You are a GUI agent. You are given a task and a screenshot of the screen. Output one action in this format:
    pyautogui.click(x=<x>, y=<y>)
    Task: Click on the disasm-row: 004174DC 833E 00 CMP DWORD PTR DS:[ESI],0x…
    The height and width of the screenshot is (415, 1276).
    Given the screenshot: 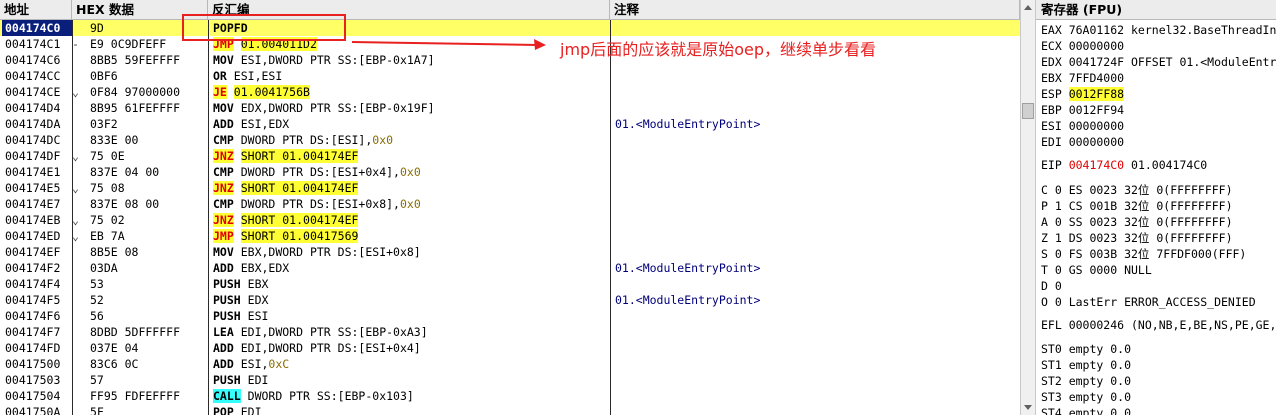 What is the action you would take?
    pyautogui.click(x=510, y=140)
    